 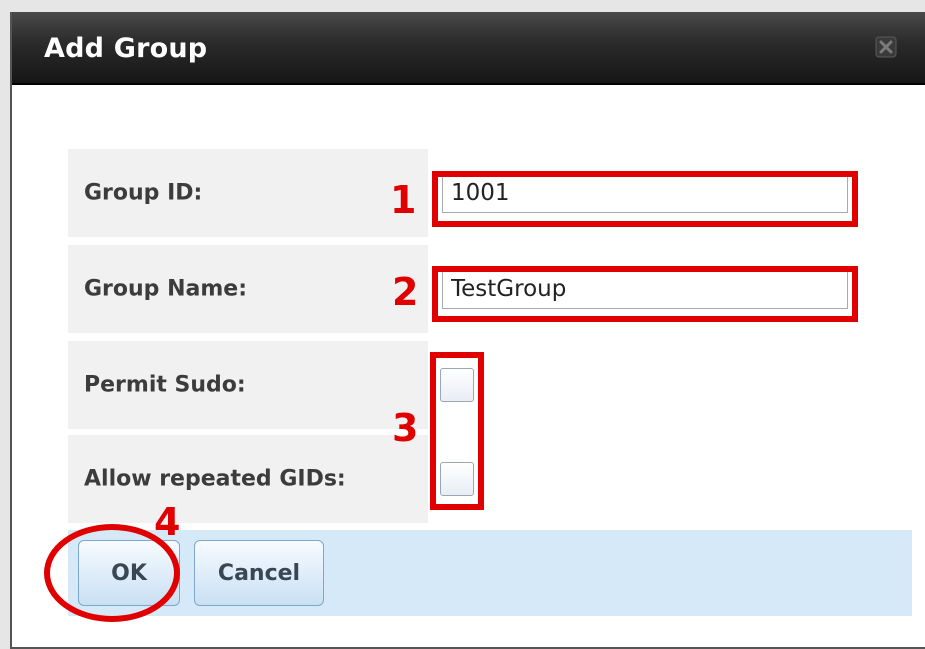 What do you see at coordinates (112, 573) in the screenshot?
I see `annotation-circle-ok` at bounding box center [112, 573].